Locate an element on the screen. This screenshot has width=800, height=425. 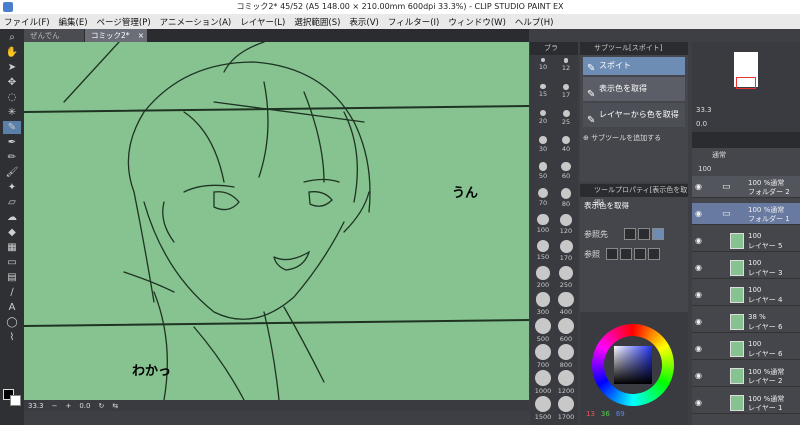
pen-icon: ✒ is located at coordinates (12, 142).